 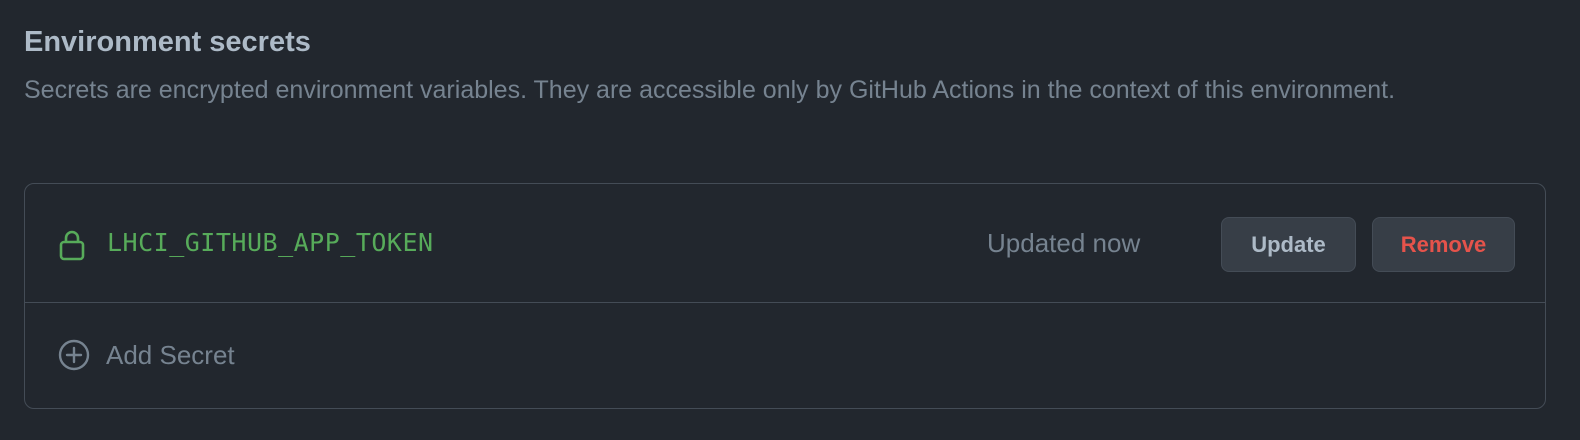 What do you see at coordinates (1288, 244) in the screenshot?
I see `update-button: Update` at bounding box center [1288, 244].